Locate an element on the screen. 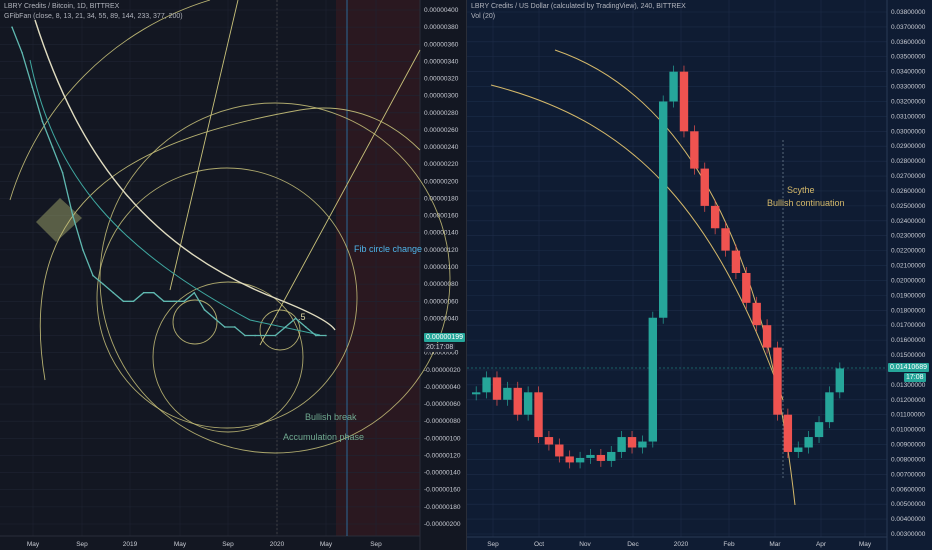 This screenshot has height=550, width=932. y-tick-label: 0.00000120 is located at coordinates (441, 250).